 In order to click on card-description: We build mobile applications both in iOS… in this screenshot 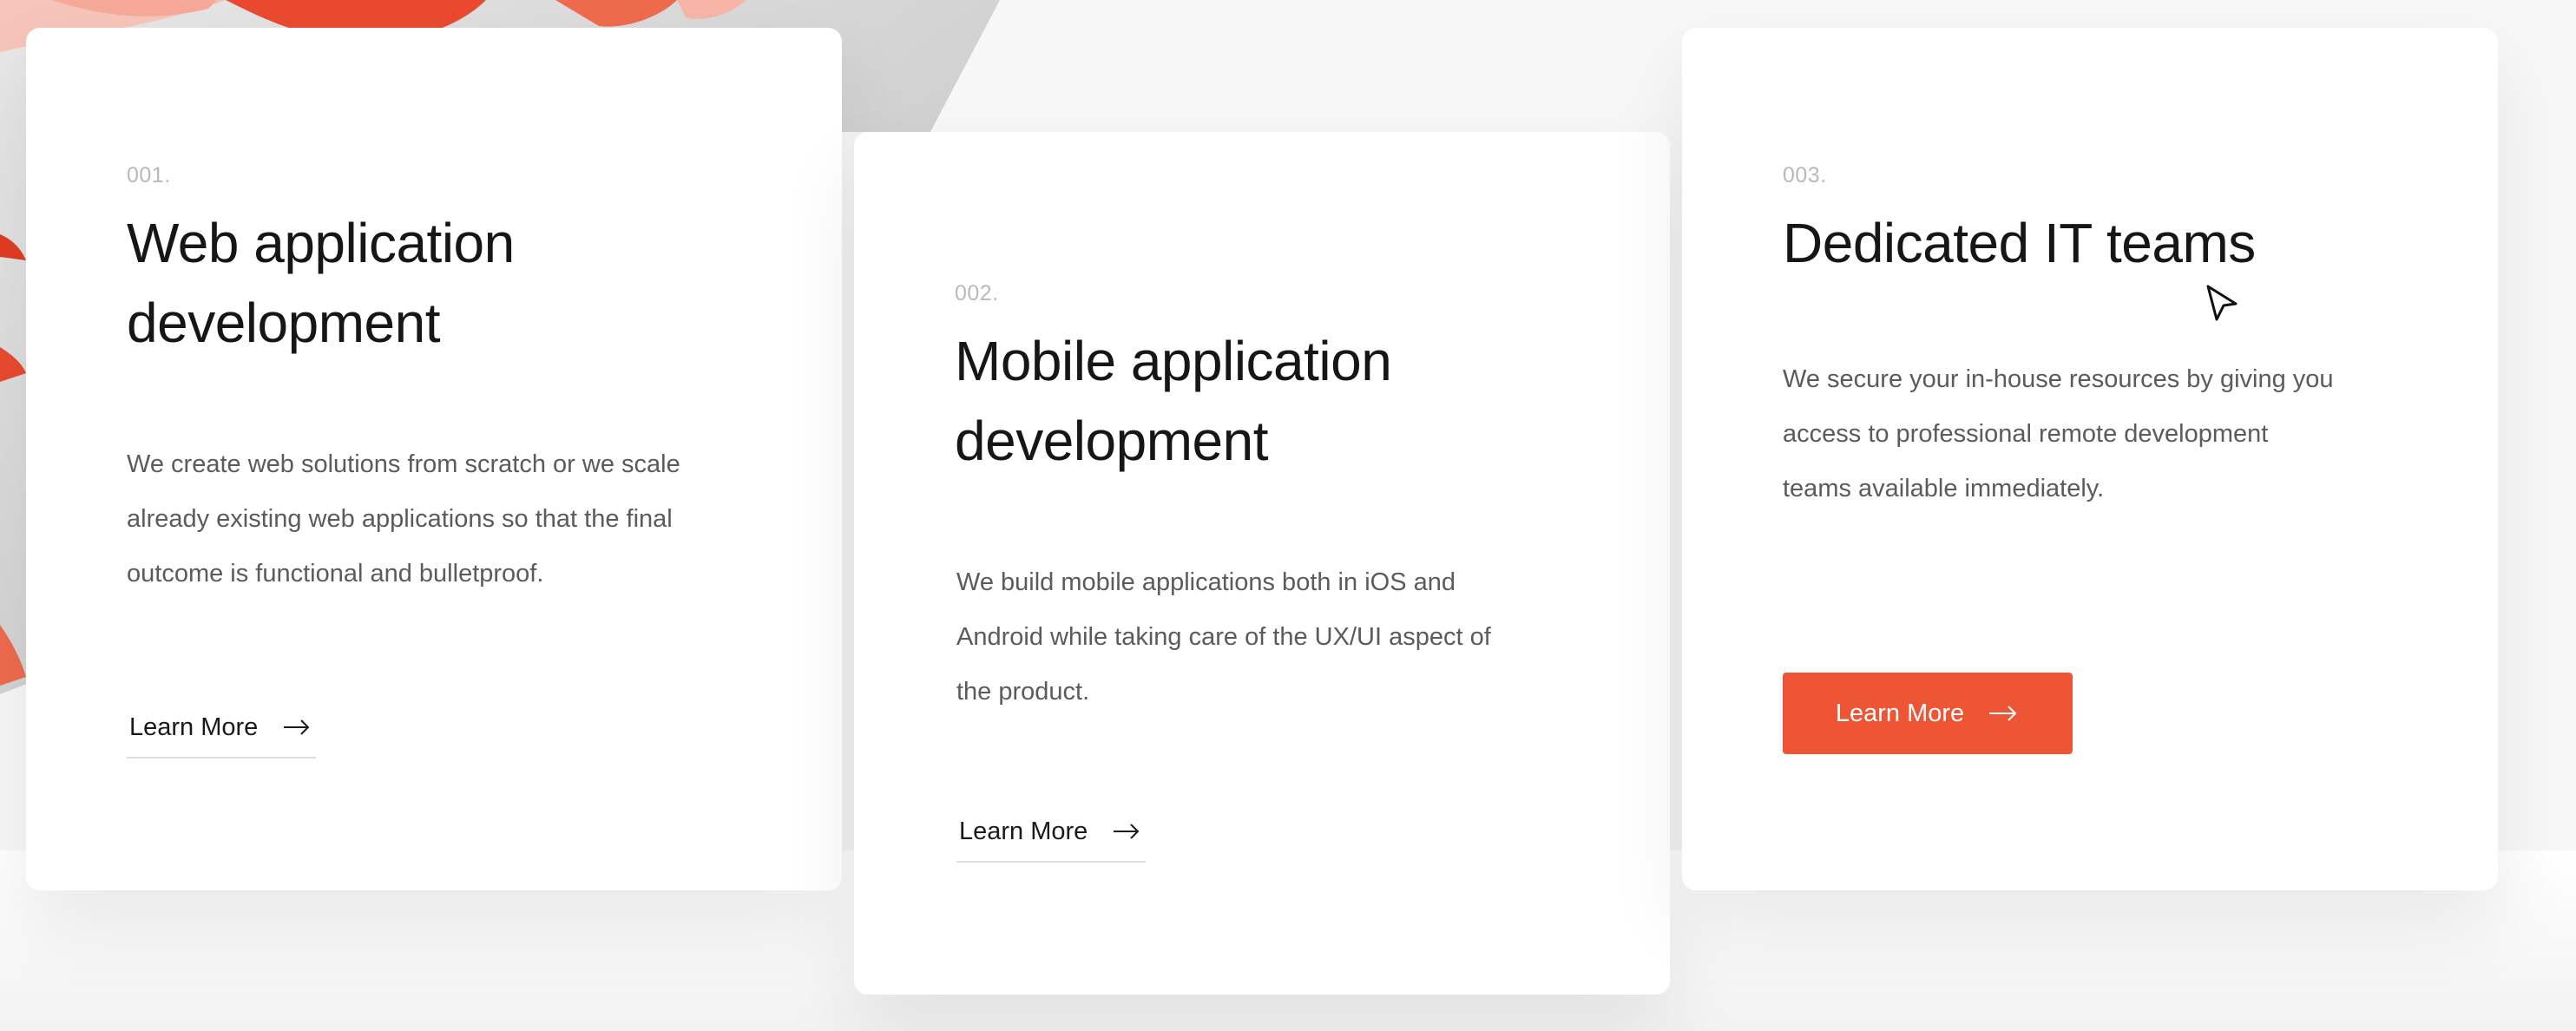, I will do `click(1224, 637)`.